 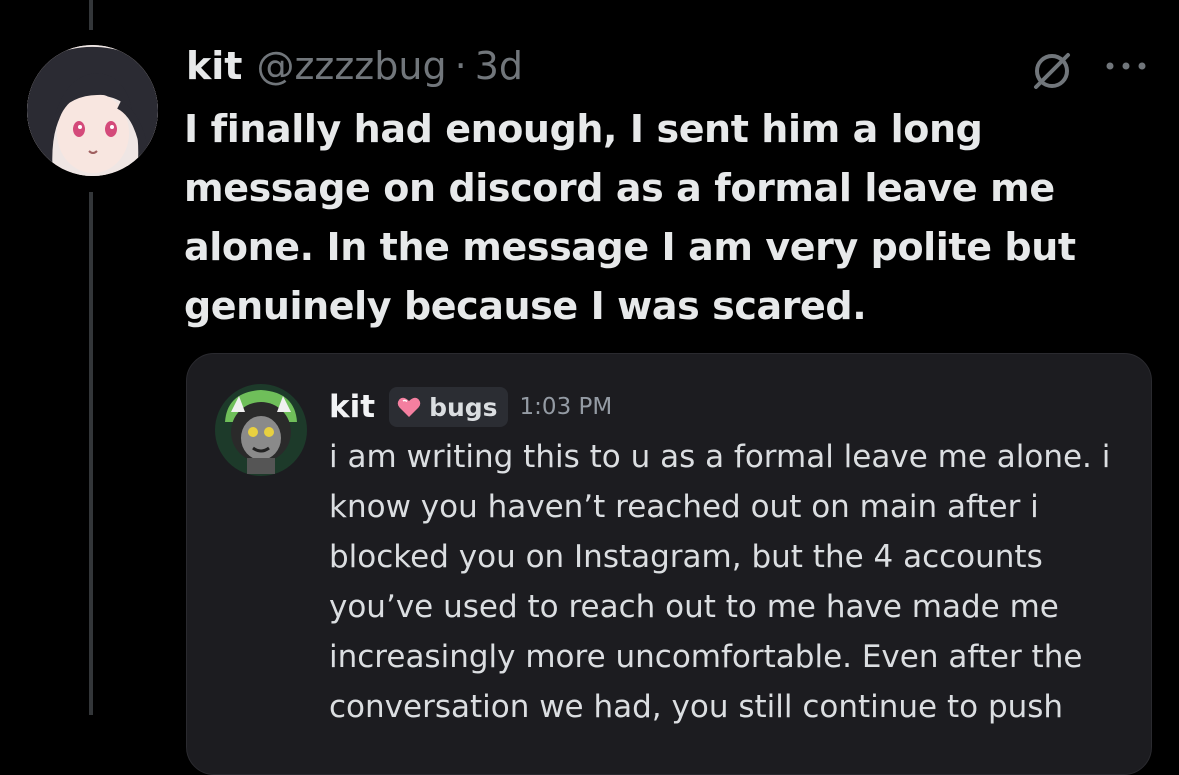 What do you see at coordinates (351, 66) in the screenshot?
I see `author-handle: @zzzzbug` at bounding box center [351, 66].